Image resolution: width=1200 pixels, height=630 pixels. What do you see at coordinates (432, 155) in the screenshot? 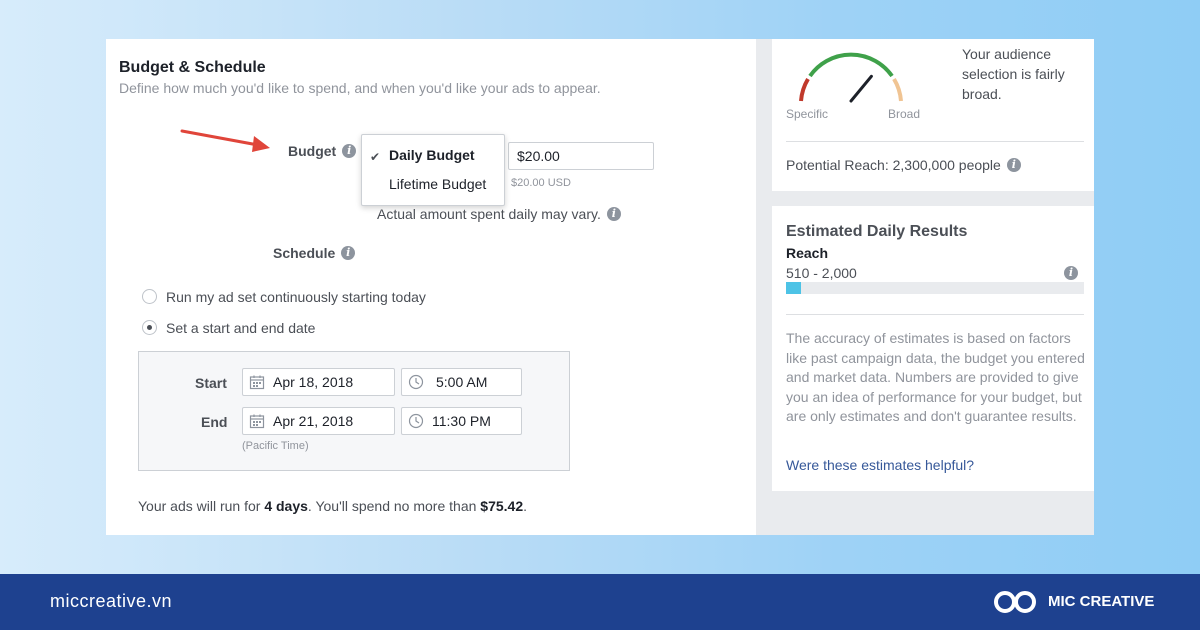
I see `dropdown-option-daily-budget: Daily Budget` at bounding box center [432, 155].